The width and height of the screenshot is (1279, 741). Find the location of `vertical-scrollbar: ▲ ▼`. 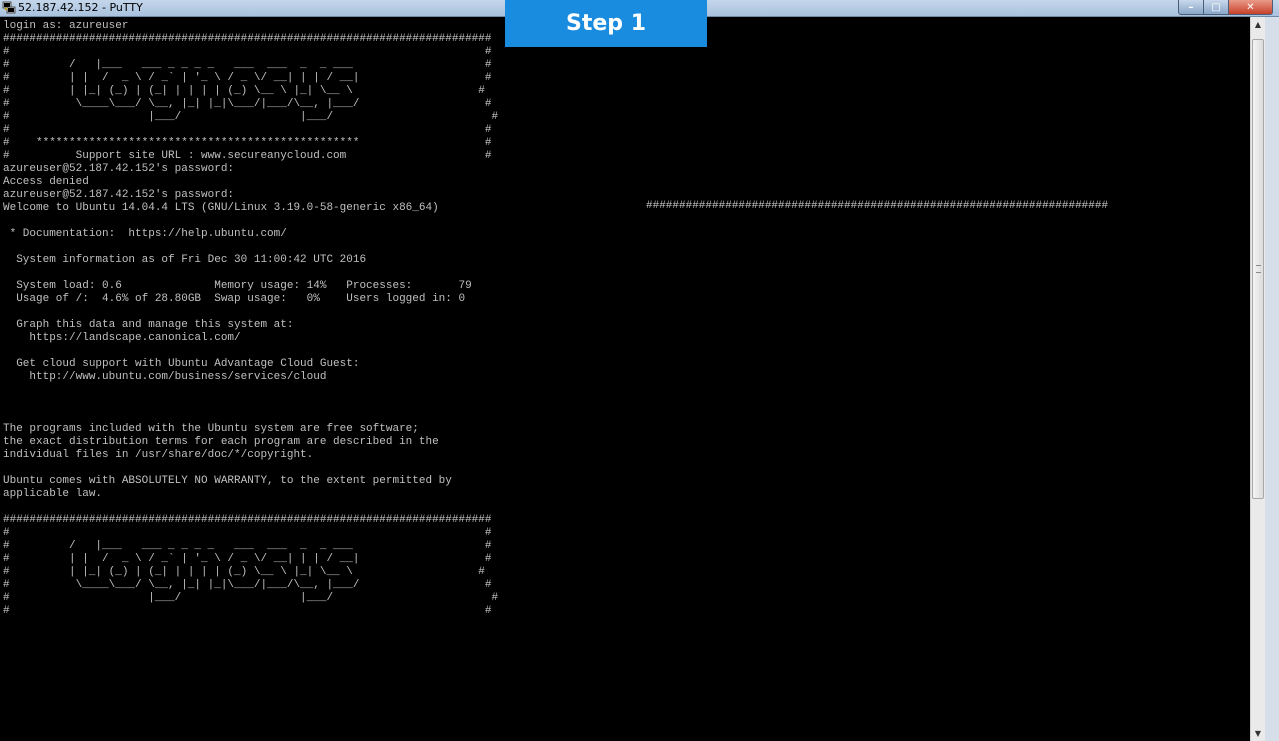

vertical-scrollbar: ▲ ▼ is located at coordinates (1257, 379).